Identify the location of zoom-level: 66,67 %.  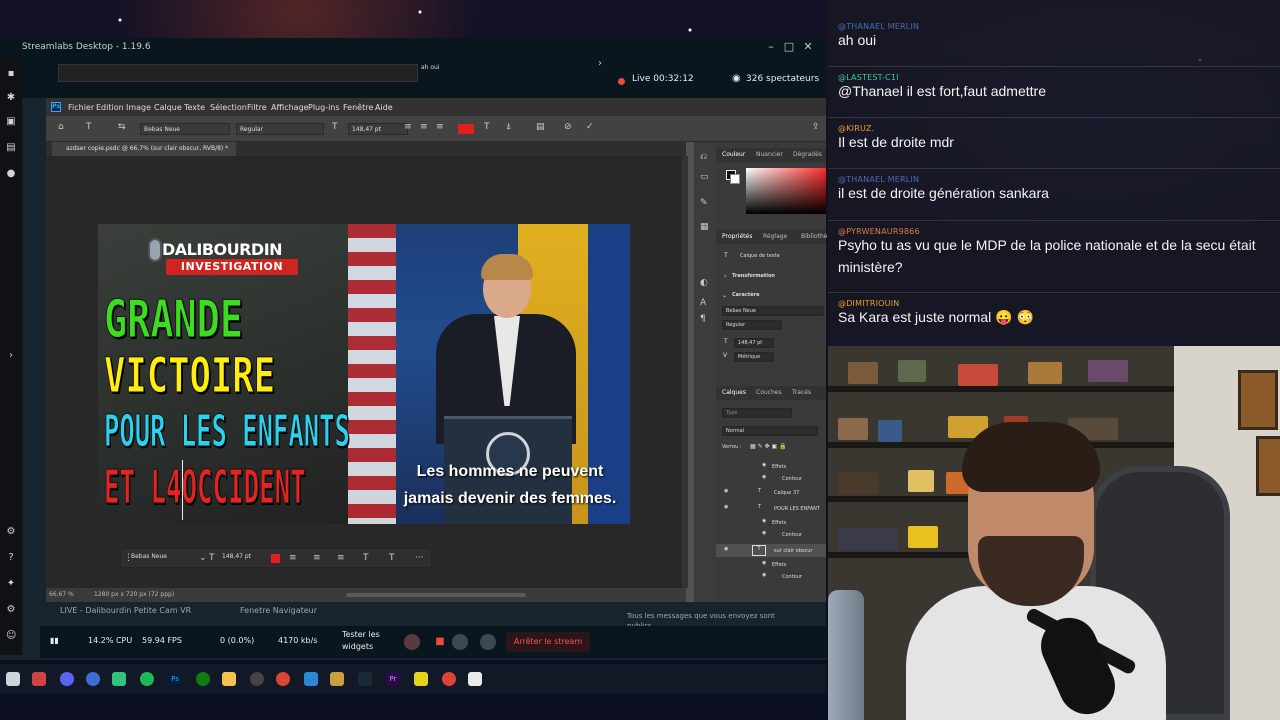
(61, 594).